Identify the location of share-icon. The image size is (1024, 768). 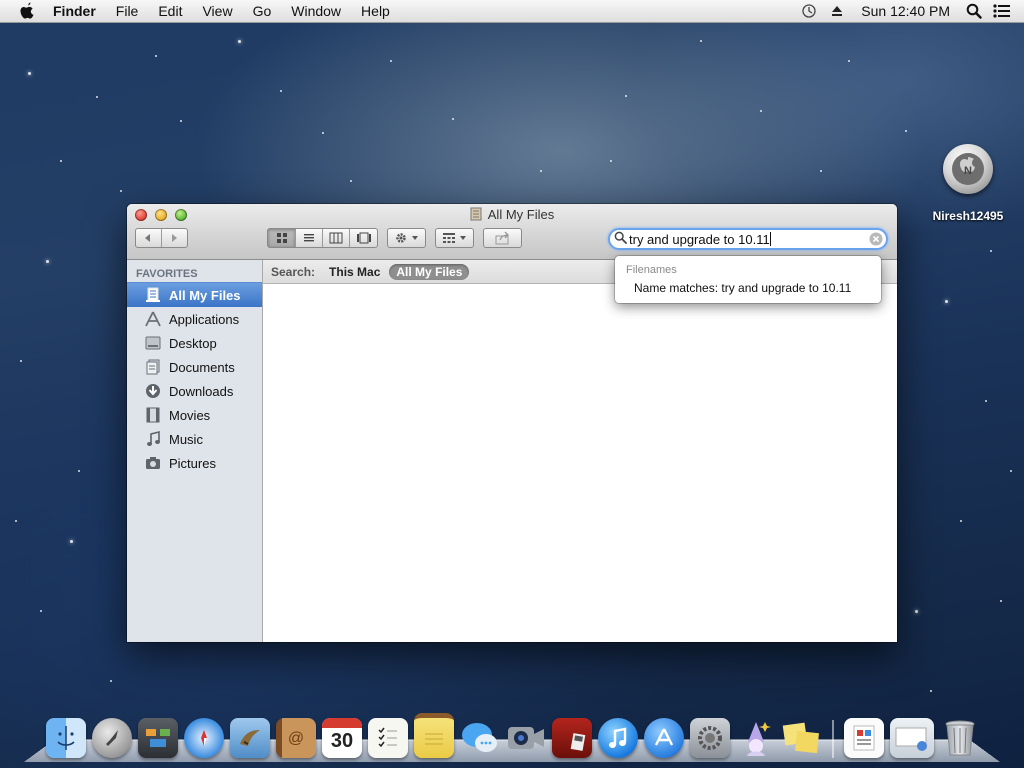
(502, 238).